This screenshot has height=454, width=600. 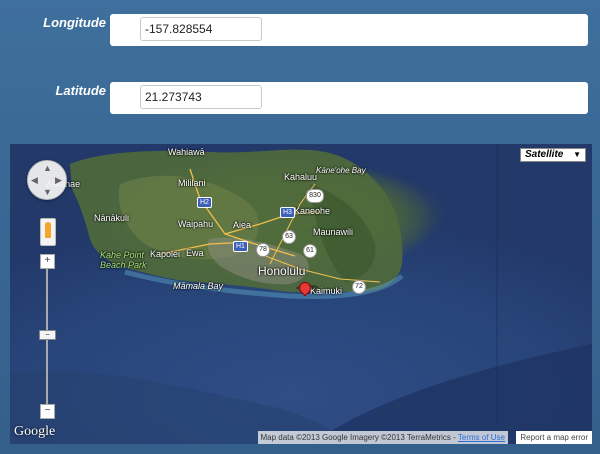 I want to click on pegman-icon, so click(x=48, y=230).